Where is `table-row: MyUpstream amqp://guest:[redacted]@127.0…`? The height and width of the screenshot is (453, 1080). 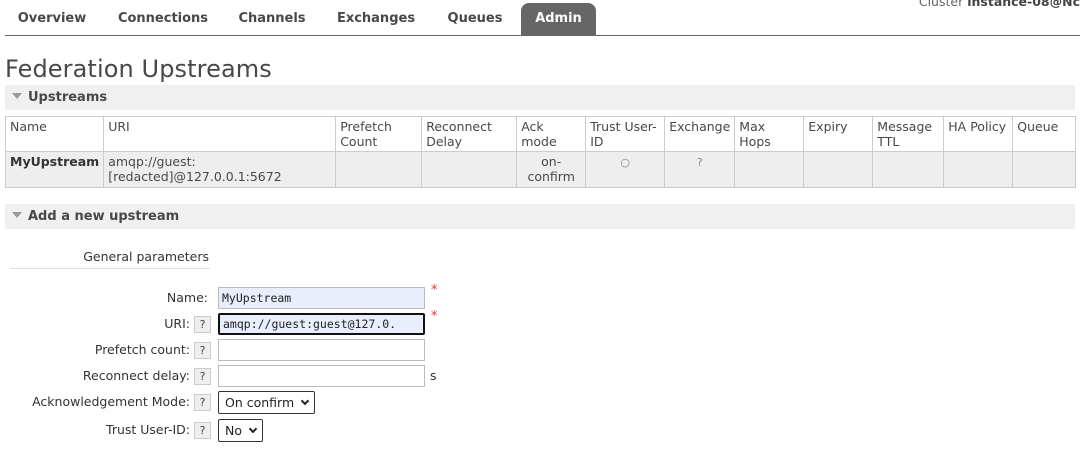 table-row: MyUpstream amqp://guest:[redacted]@127.0… is located at coordinates (540, 169).